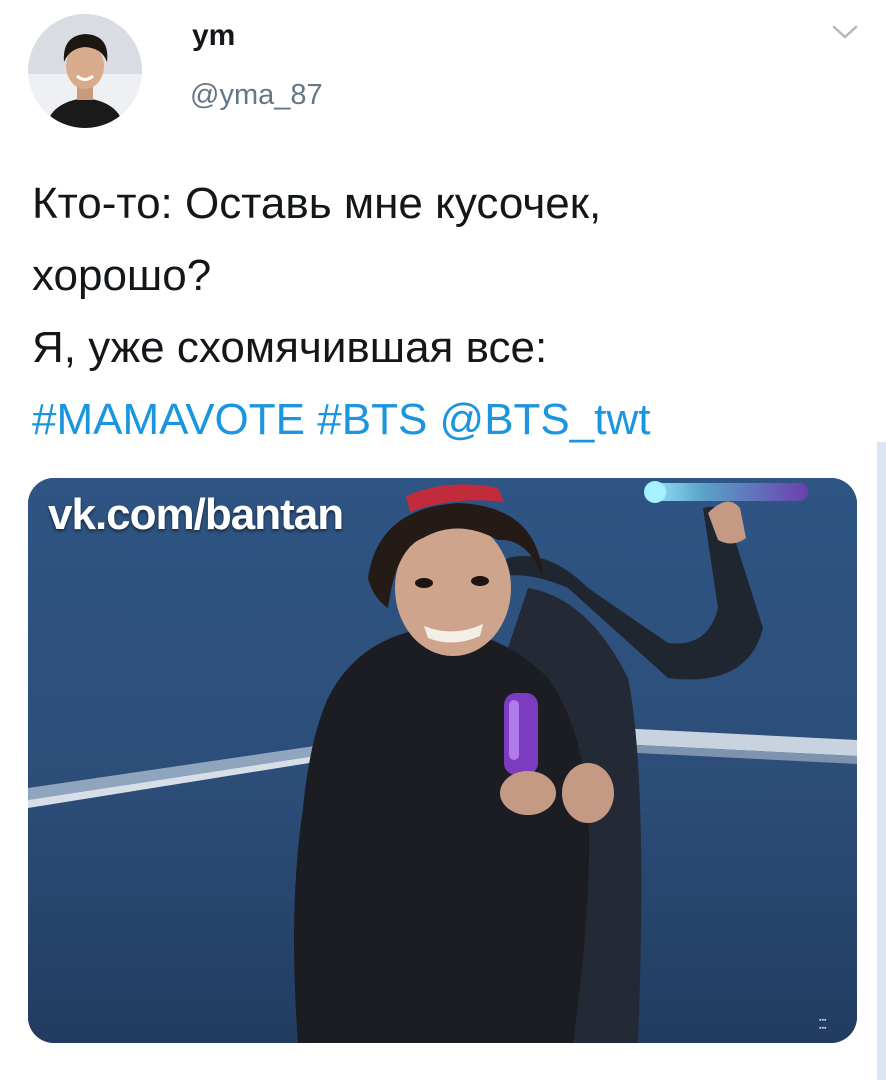 The width and height of the screenshot is (886, 1080). What do you see at coordinates (845, 32) in the screenshot?
I see `chevron-down-icon` at bounding box center [845, 32].